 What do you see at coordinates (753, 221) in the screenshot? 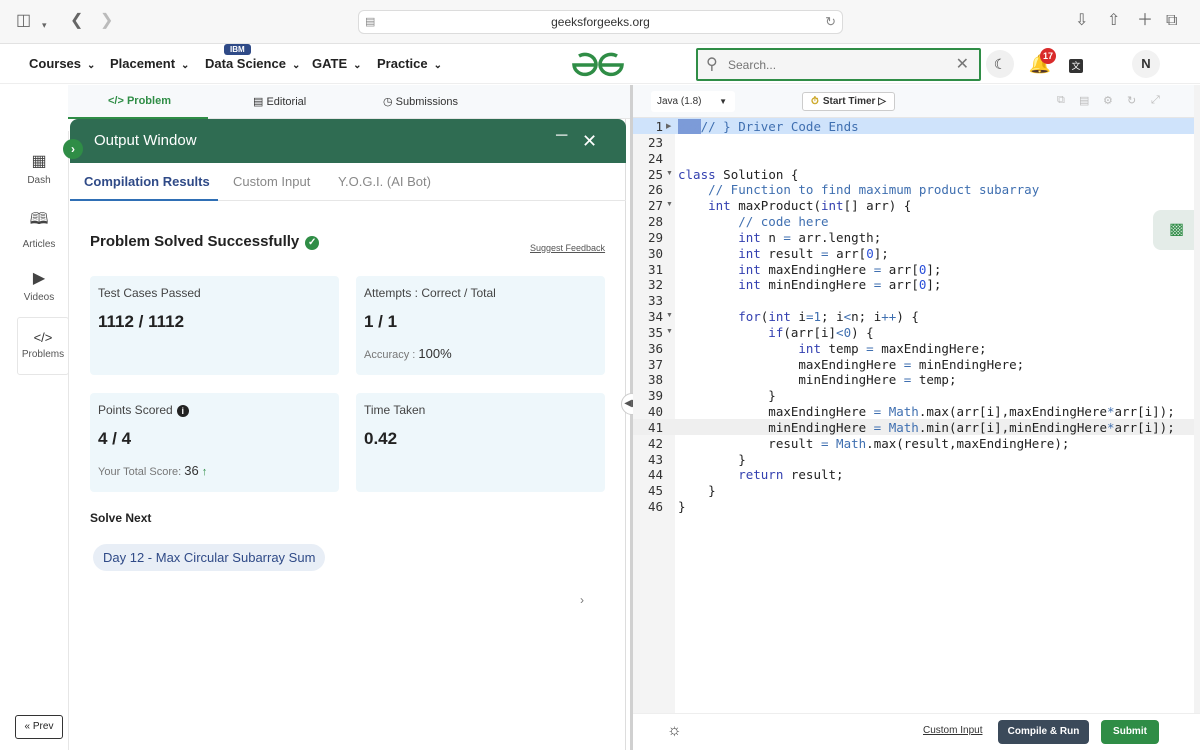
I see `code-line: // code here` at bounding box center [753, 221].